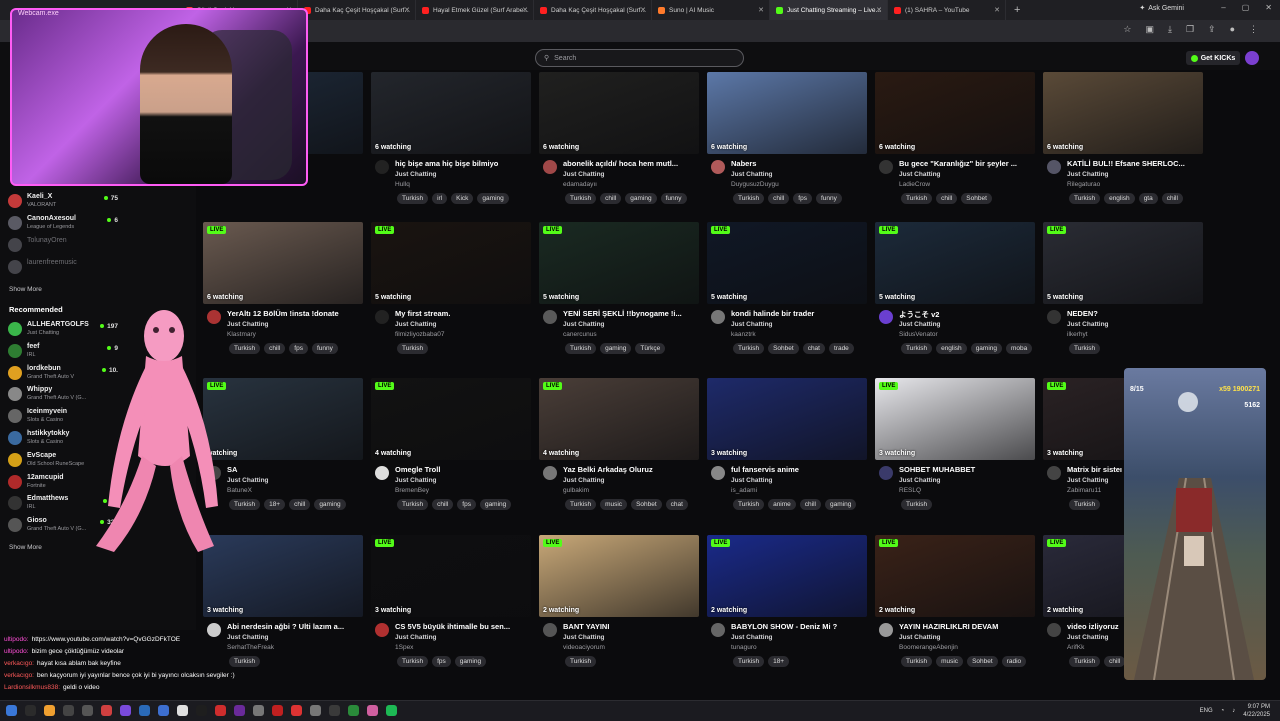 This screenshot has height=721, width=1280. I want to click on get-kicks-button: Get KICKs, so click(1213, 58).